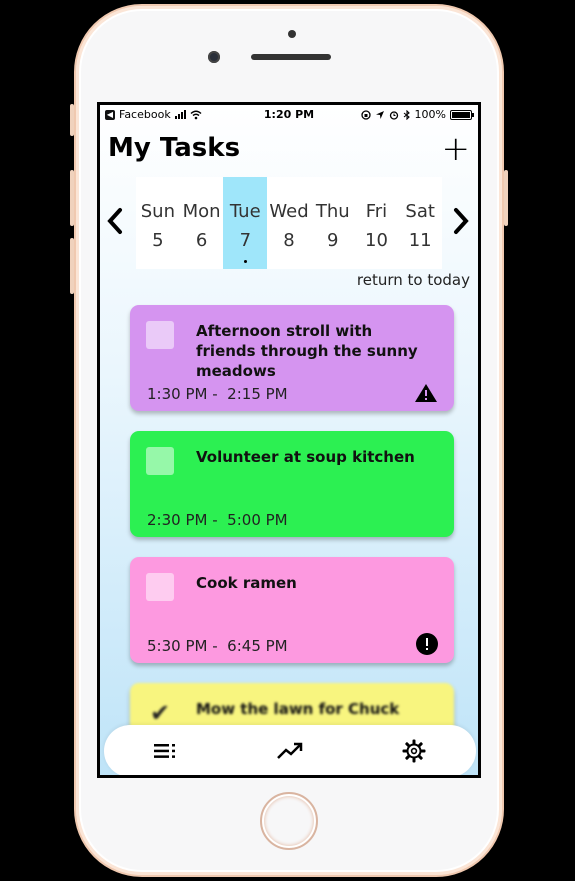 The width and height of the screenshot is (575, 881). I want to click on bottom-tab-bar, so click(290, 750).